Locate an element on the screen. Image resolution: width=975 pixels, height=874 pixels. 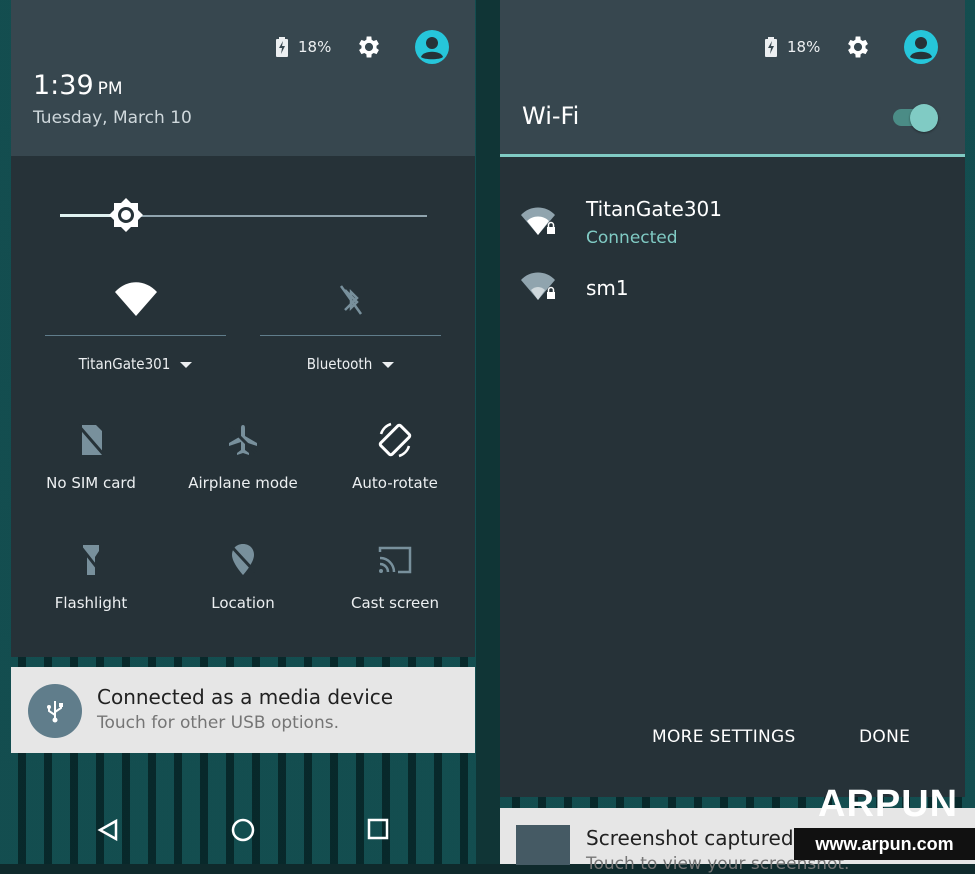
date-label: Tuesday, March 10 is located at coordinates (112, 118).